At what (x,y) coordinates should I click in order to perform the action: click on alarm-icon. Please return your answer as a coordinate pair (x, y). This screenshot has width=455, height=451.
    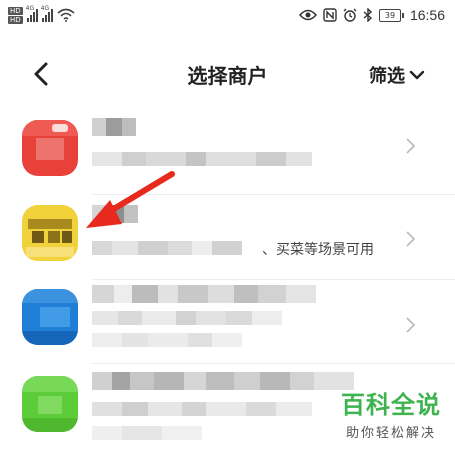
    Looking at the image, I should click on (350, 15).